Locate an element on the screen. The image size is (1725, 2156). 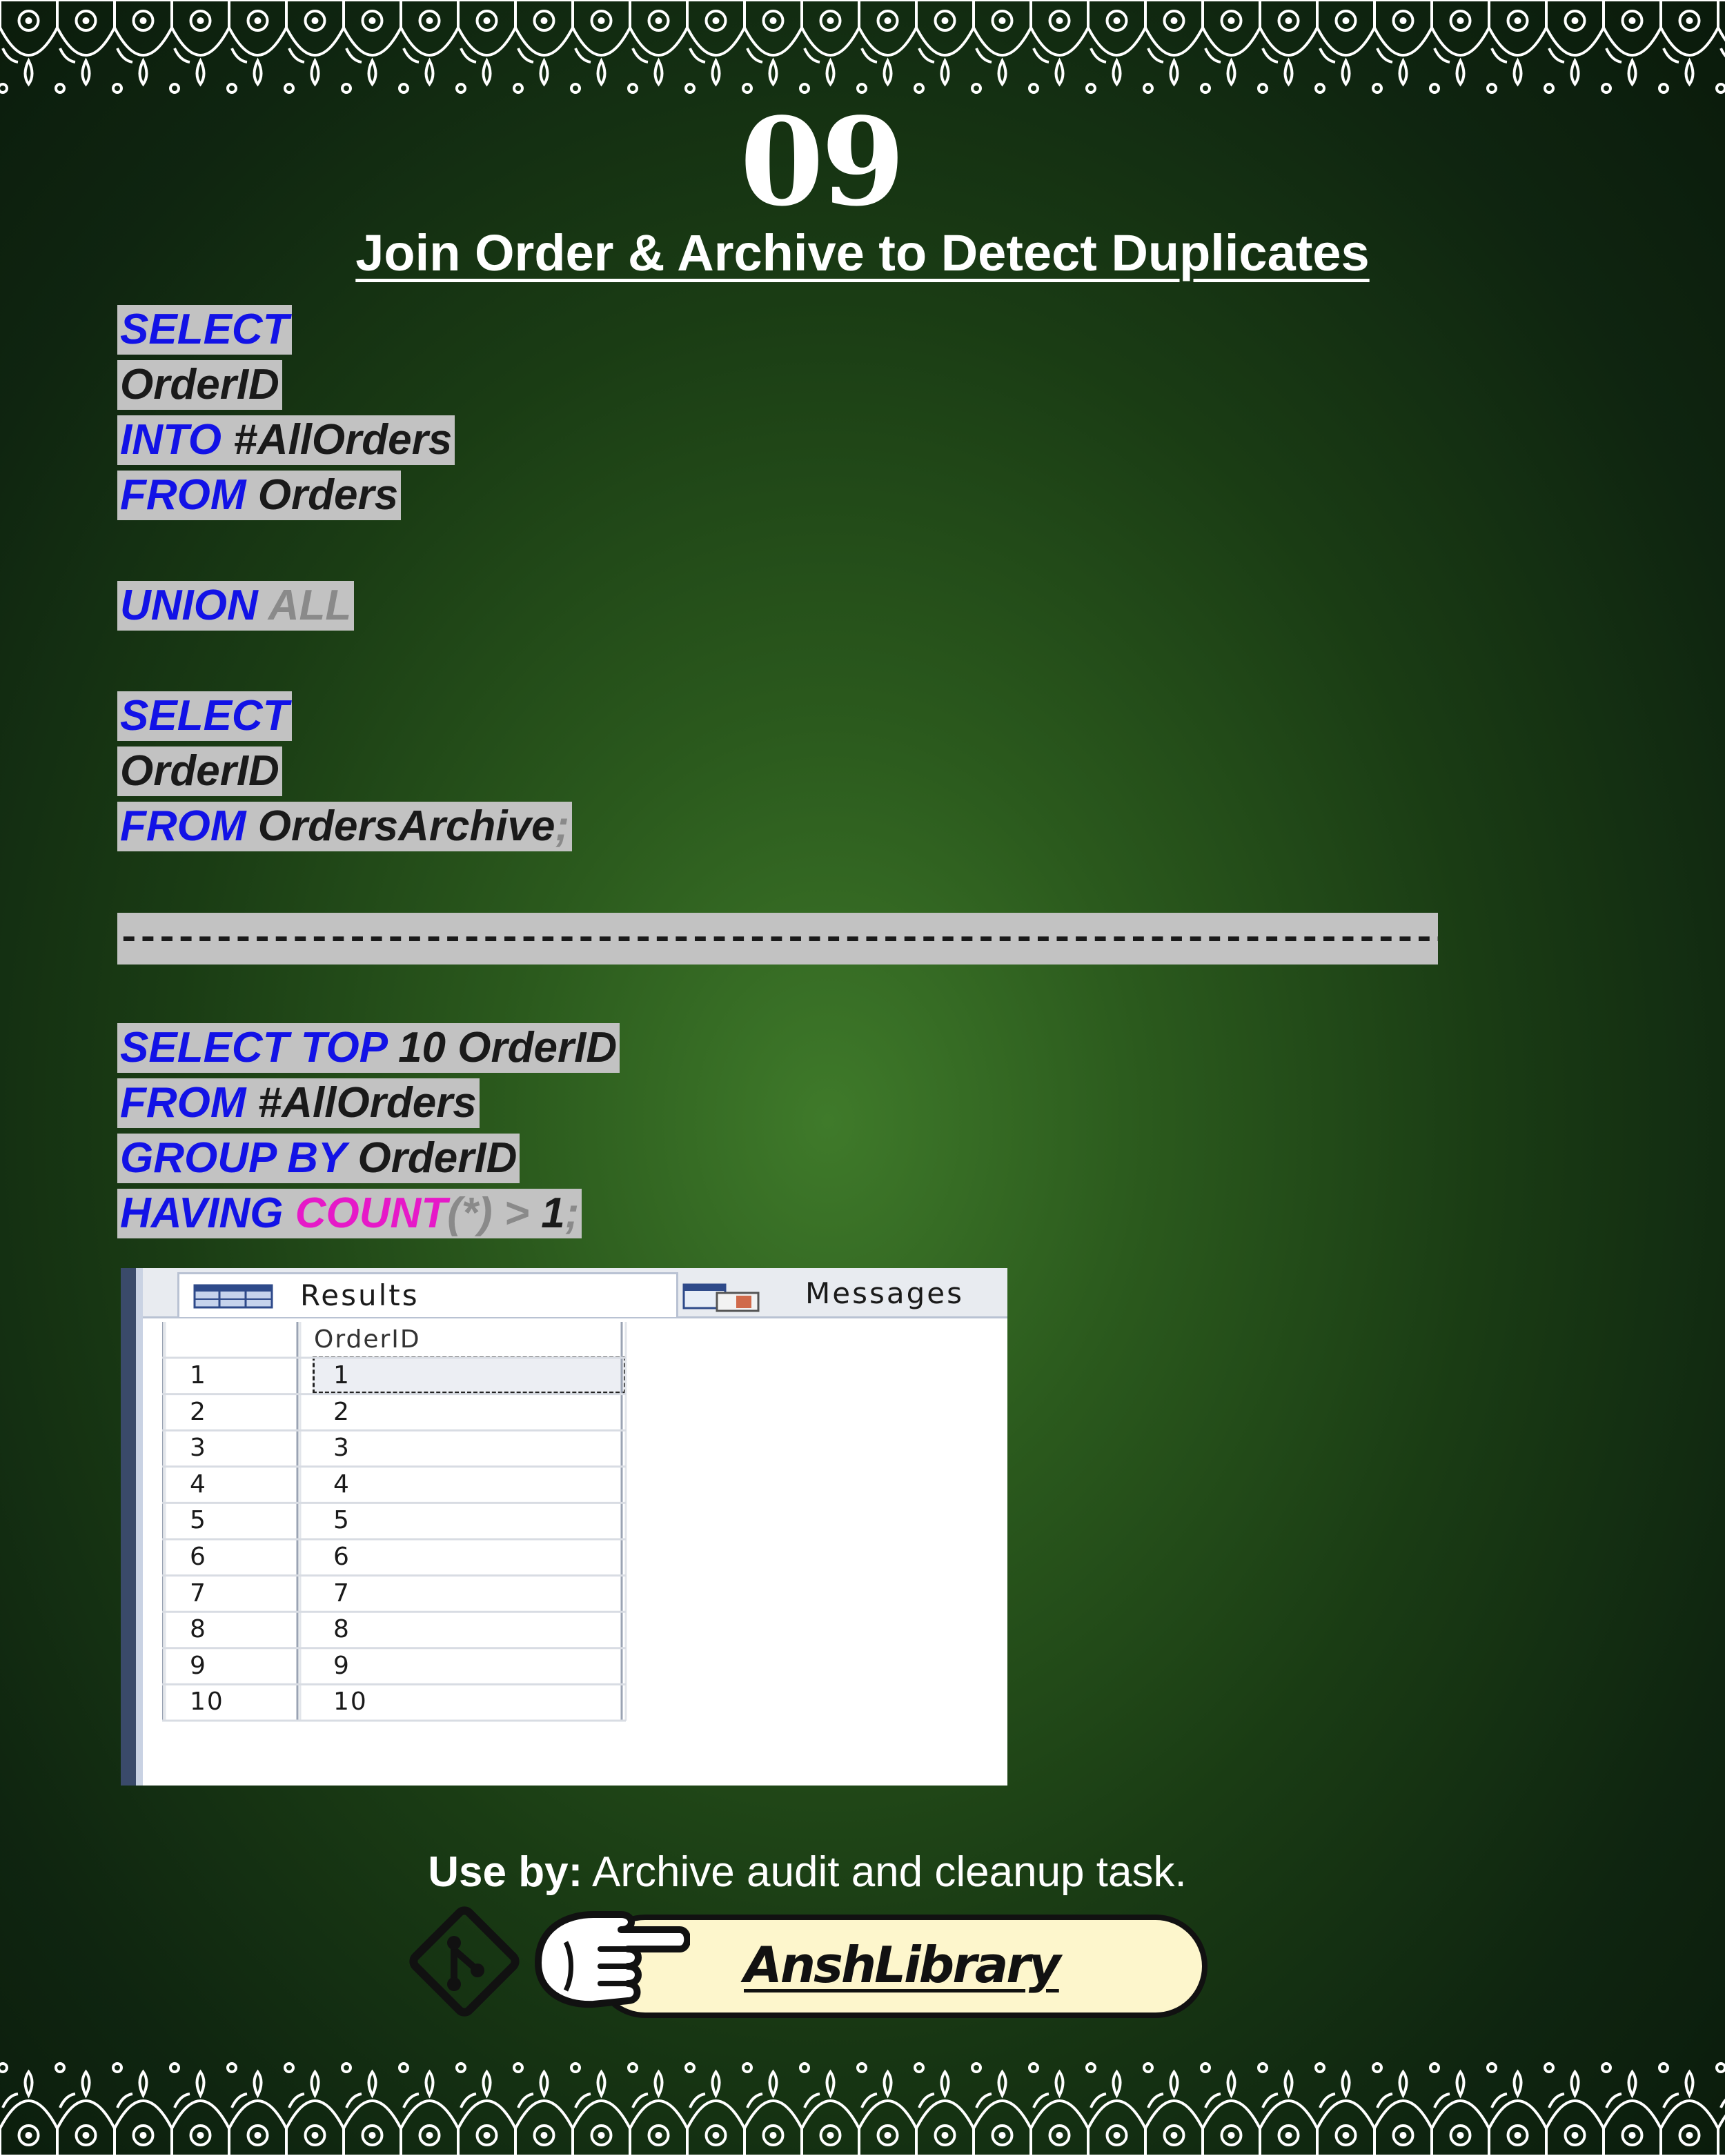
code-line: FROM #AllOrders is located at coordinates (298, 1103).